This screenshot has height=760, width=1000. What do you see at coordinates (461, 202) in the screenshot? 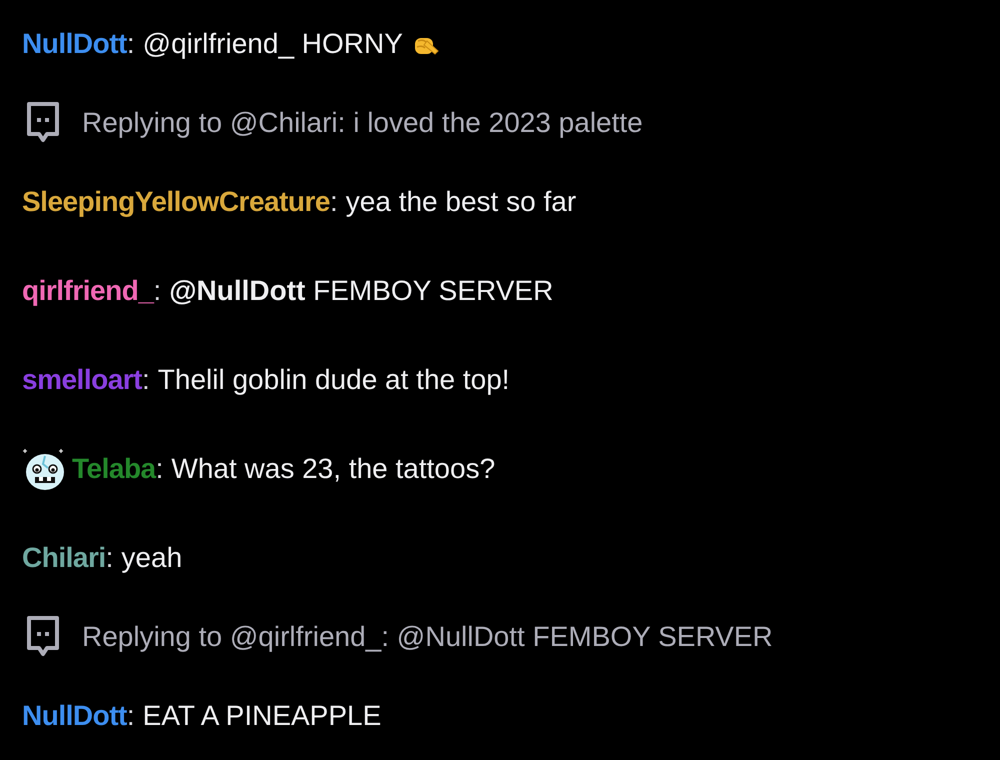
I see `message-text: yea the best so far` at bounding box center [461, 202].